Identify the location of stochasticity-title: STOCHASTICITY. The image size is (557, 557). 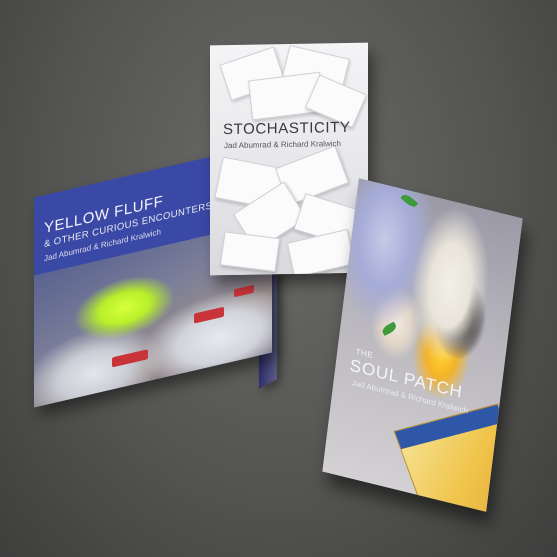
(287, 128).